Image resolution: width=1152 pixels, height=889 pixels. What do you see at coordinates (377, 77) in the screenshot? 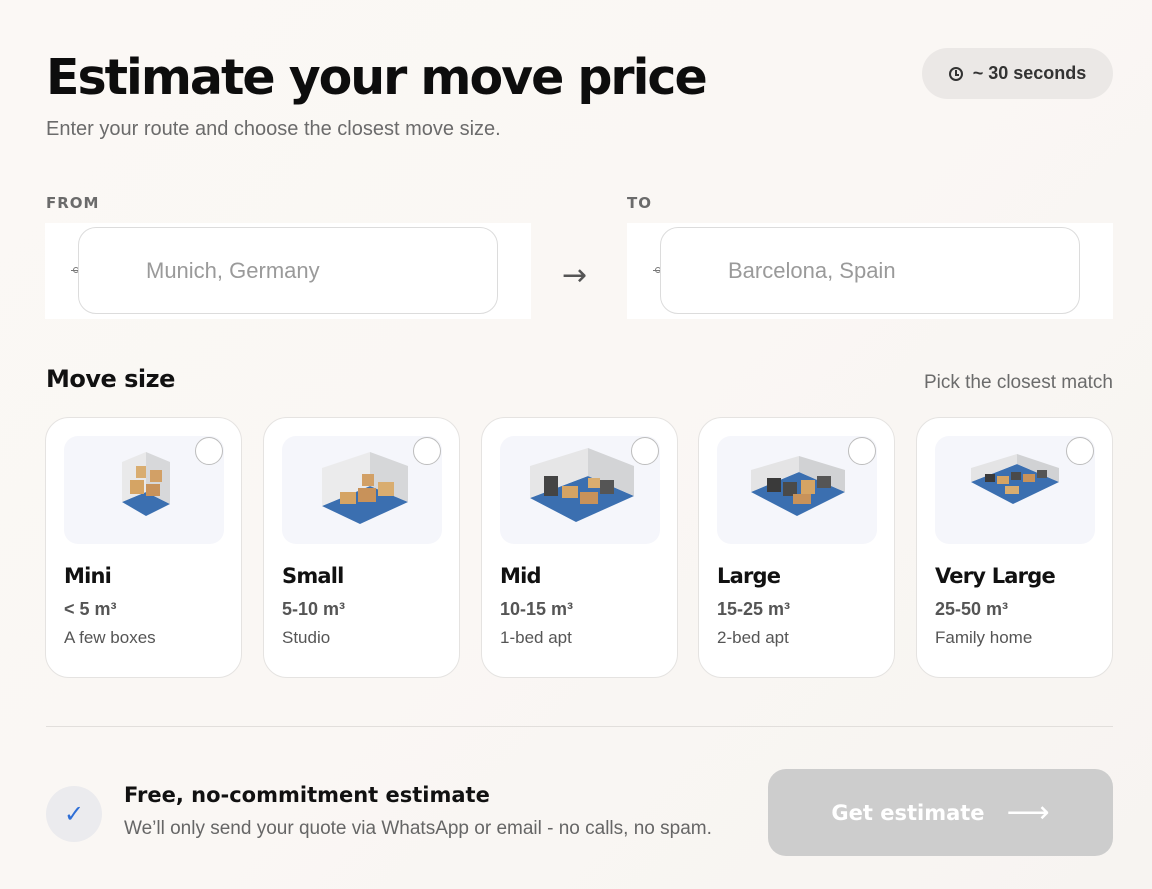
I see `page-title: Estimate your move price` at bounding box center [377, 77].